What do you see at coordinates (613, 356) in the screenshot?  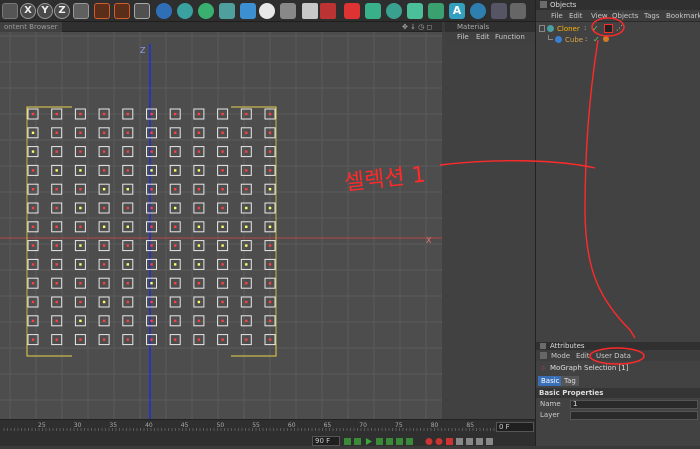 I see `attributes-menu-userdata: User Data` at bounding box center [613, 356].